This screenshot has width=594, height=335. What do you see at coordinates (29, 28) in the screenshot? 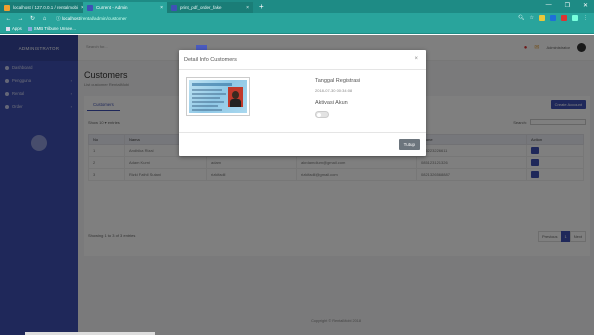
I see `bookmark-icon` at bounding box center [29, 28].